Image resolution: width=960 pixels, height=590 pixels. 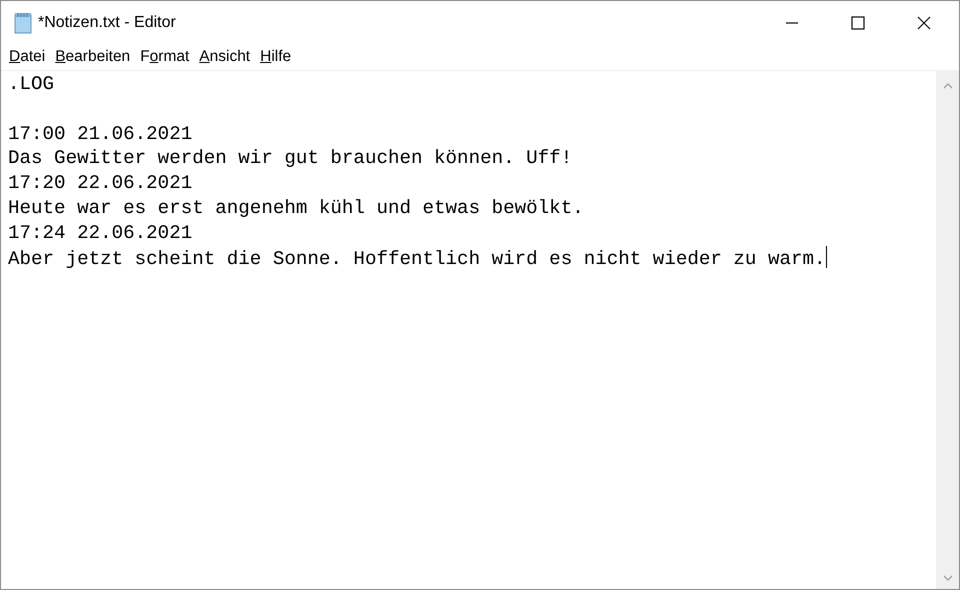 I want to click on menu-item: Ansicht, so click(x=224, y=57).